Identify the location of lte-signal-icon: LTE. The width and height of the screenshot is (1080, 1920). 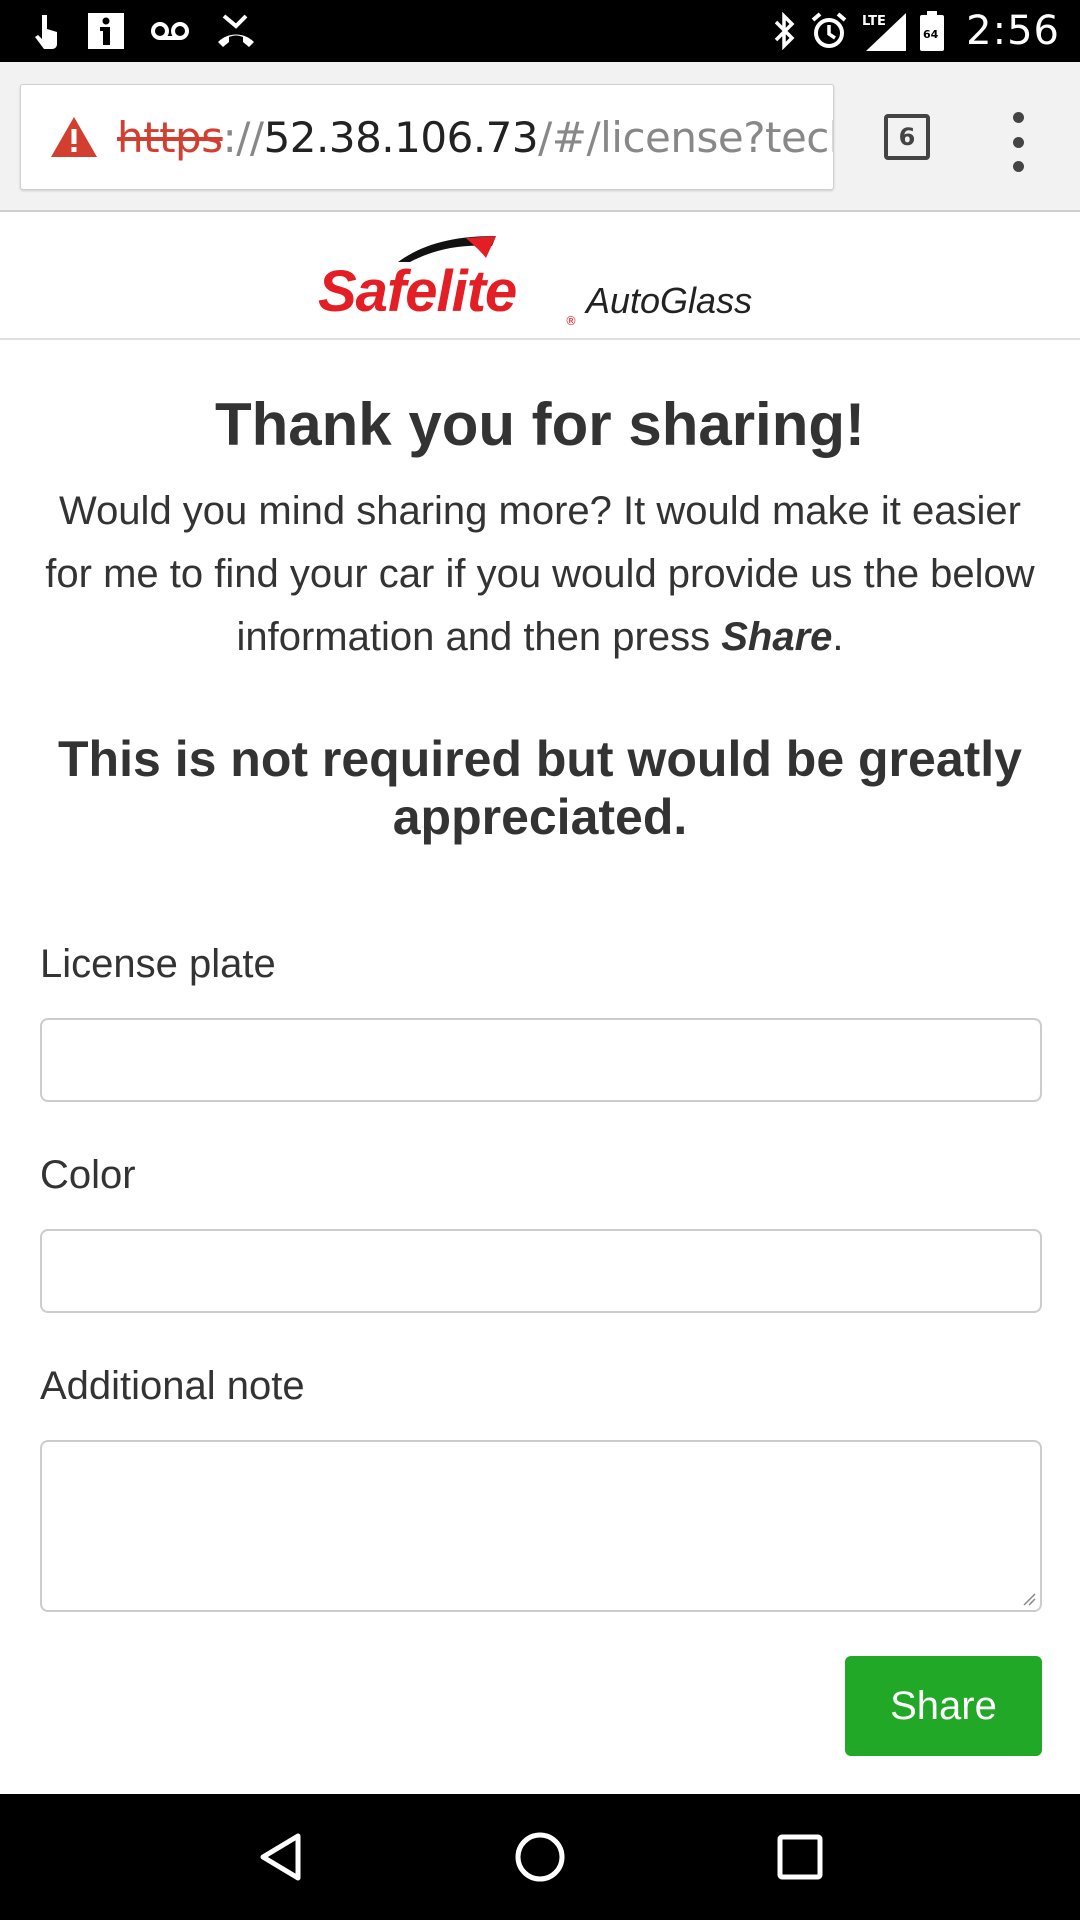
(884, 31).